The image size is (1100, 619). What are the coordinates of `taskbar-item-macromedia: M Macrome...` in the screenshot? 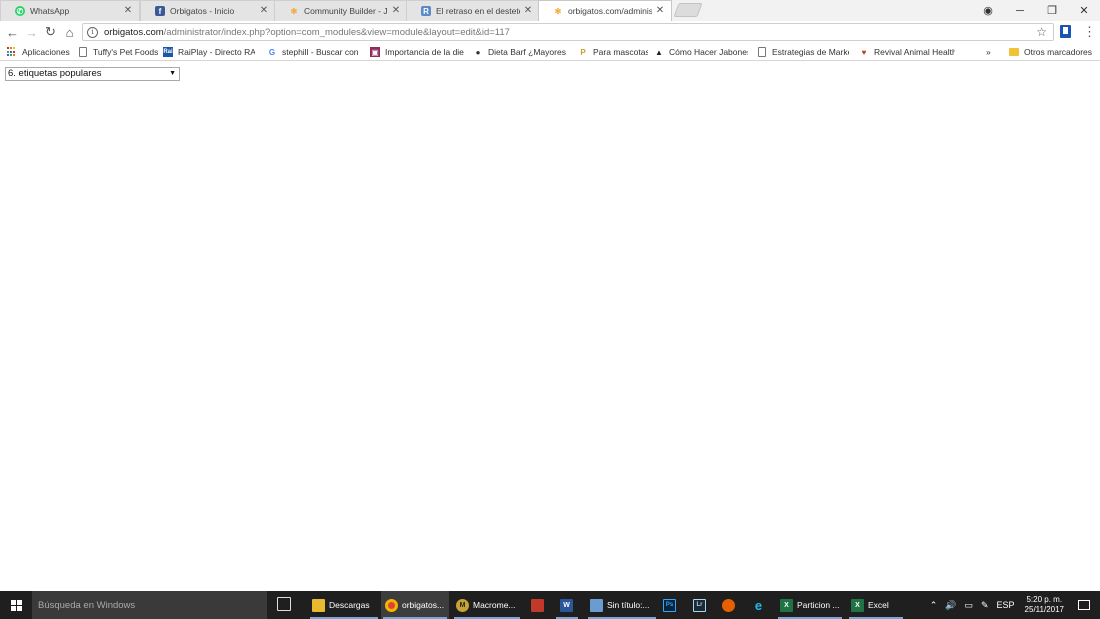 It's located at (487, 605).